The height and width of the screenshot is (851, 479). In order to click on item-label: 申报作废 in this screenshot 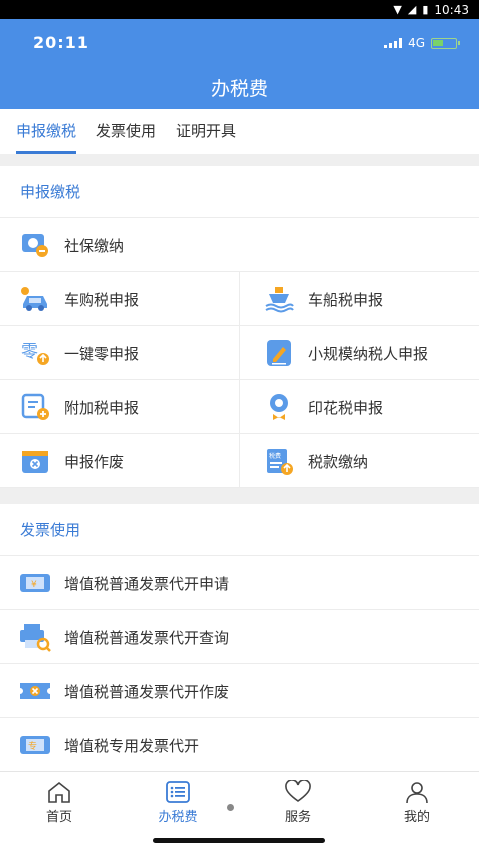, I will do `click(94, 461)`.